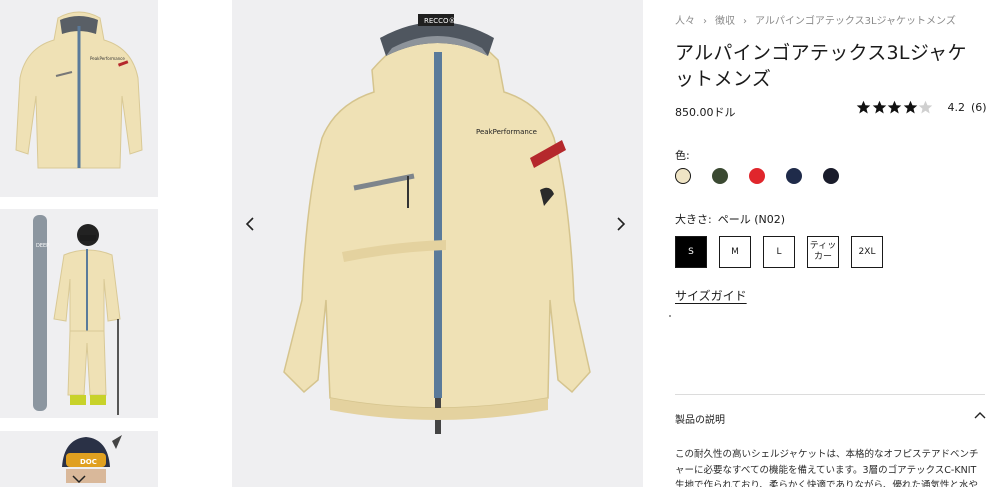 The image size is (1000, 487). What do you see at coordinates (250, 224) in the screenshot?
I see `chevron-left-icon` at bounding box center [250, 224].